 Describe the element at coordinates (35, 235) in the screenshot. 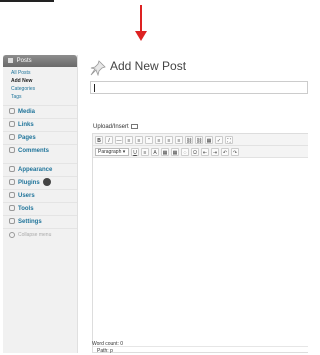

I see `collapse-menu-label: Collapse menu` at that location.